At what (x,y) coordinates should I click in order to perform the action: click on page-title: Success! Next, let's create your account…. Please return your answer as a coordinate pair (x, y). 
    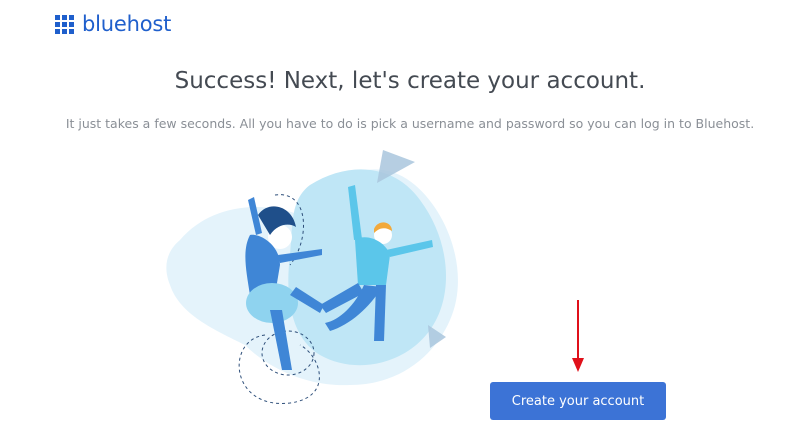
    Looking at the image, I should click on (410, 81).